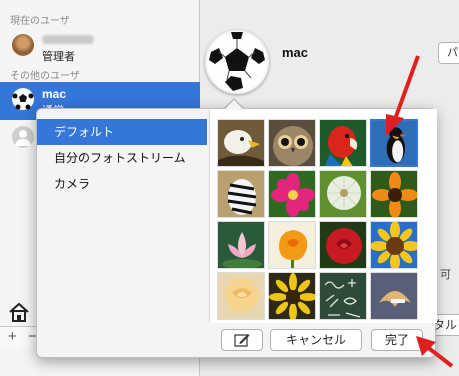  Describe the element at coordinates (23, 45) in the screenshot. I see `current-user-avatar` at that location.